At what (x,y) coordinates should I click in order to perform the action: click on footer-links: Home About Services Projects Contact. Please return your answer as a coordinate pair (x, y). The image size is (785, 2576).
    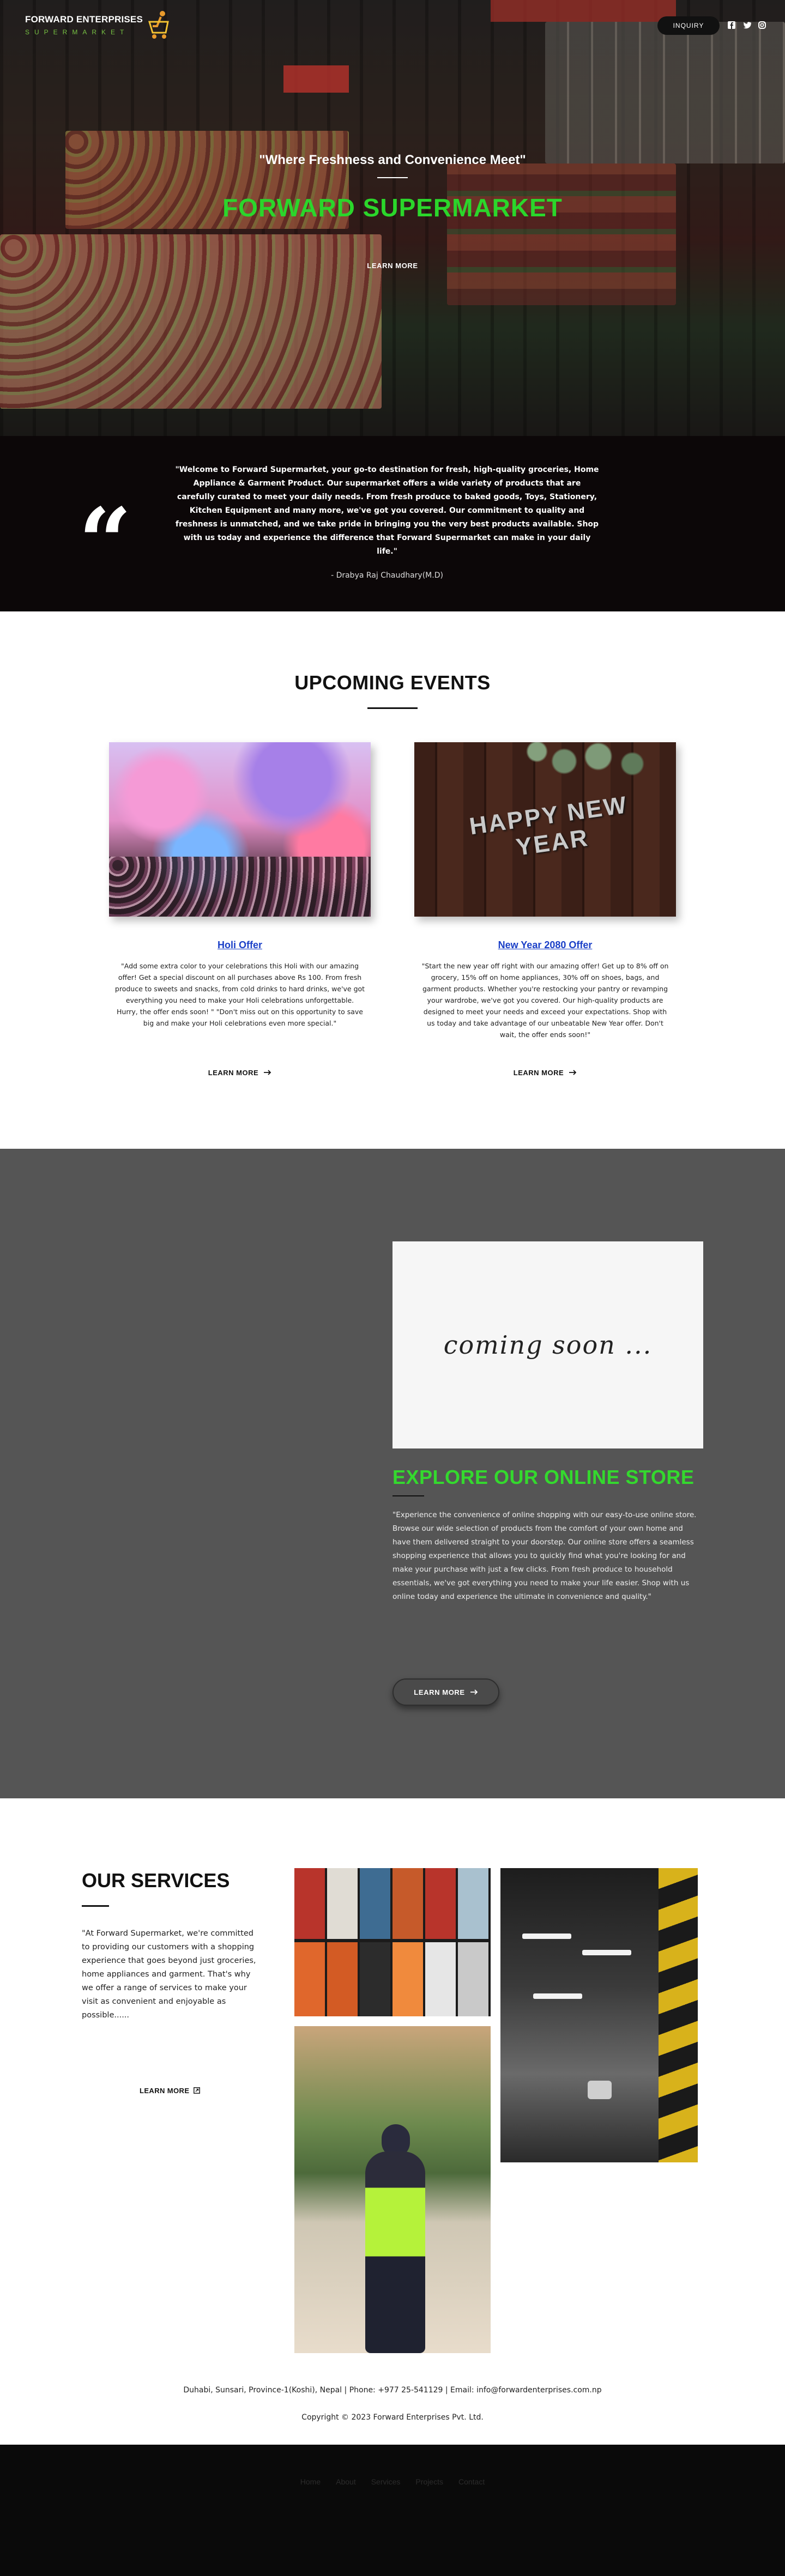
    Looking at the image, I should click on (392, 2482).